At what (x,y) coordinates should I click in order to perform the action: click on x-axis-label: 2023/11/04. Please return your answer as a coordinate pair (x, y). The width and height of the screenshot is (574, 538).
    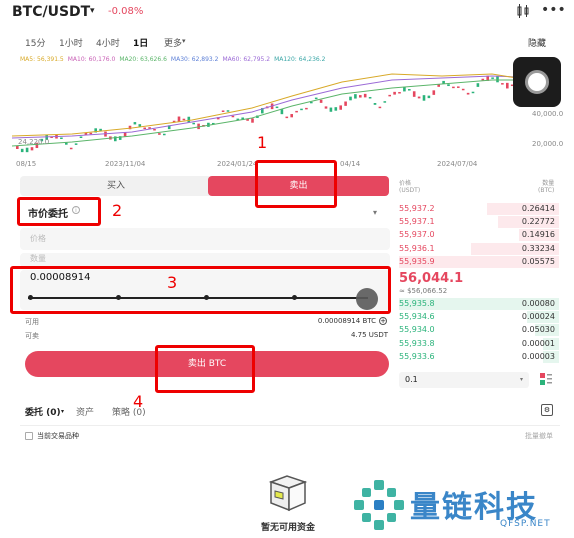
    Looking at the image, I should click on (125, 164).